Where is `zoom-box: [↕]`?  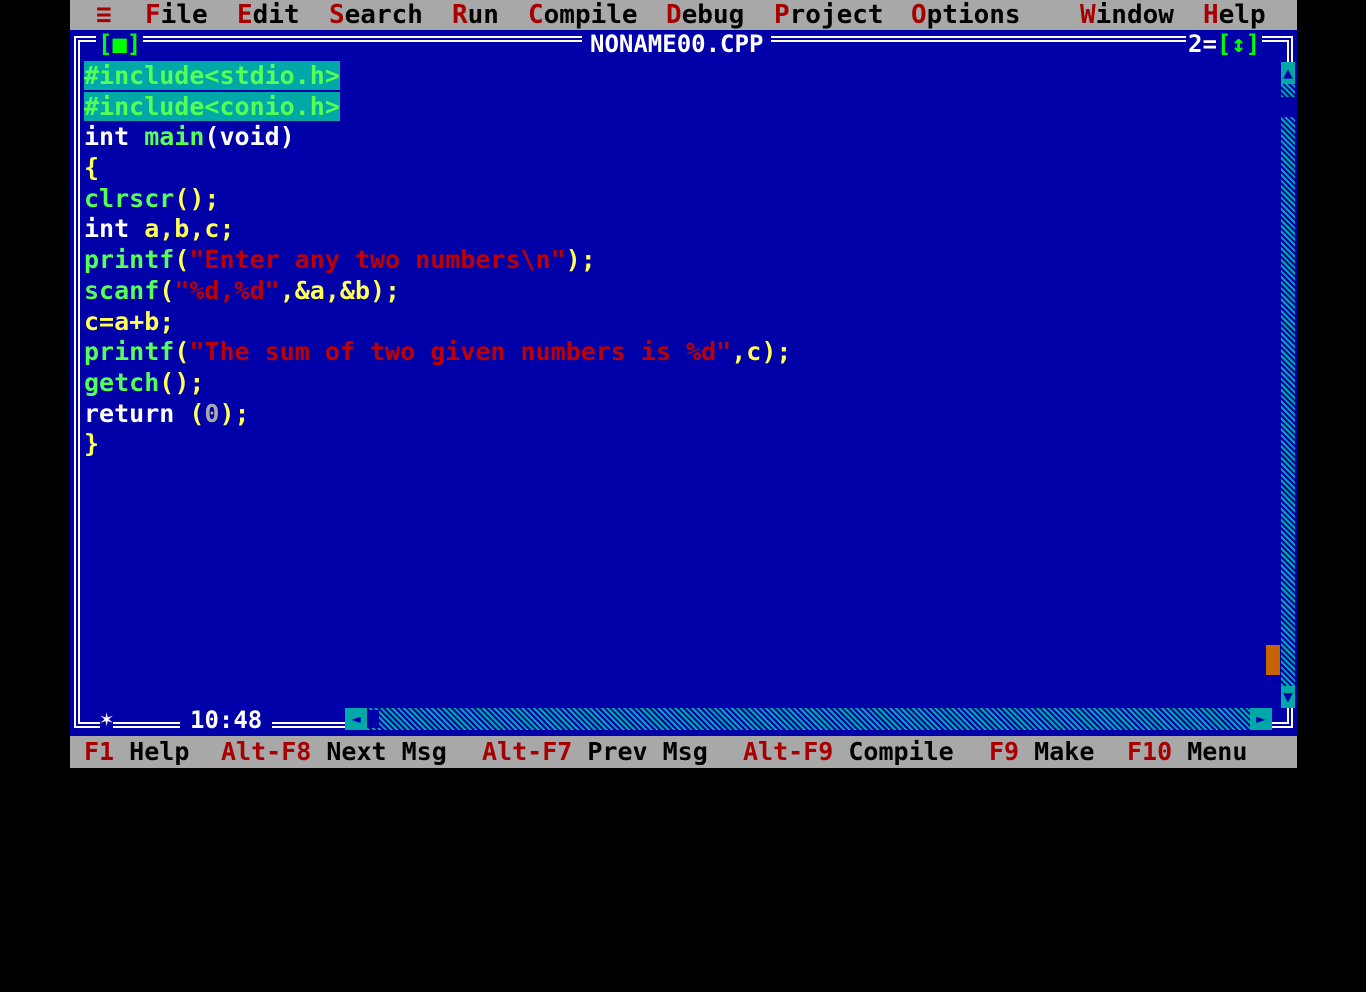 zoom-box: [↕] is located at coordinates (1238, 44).